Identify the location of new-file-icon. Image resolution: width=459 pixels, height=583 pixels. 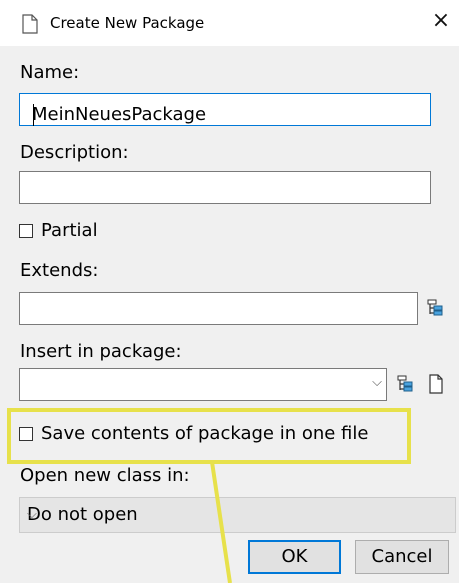
(436, 384).